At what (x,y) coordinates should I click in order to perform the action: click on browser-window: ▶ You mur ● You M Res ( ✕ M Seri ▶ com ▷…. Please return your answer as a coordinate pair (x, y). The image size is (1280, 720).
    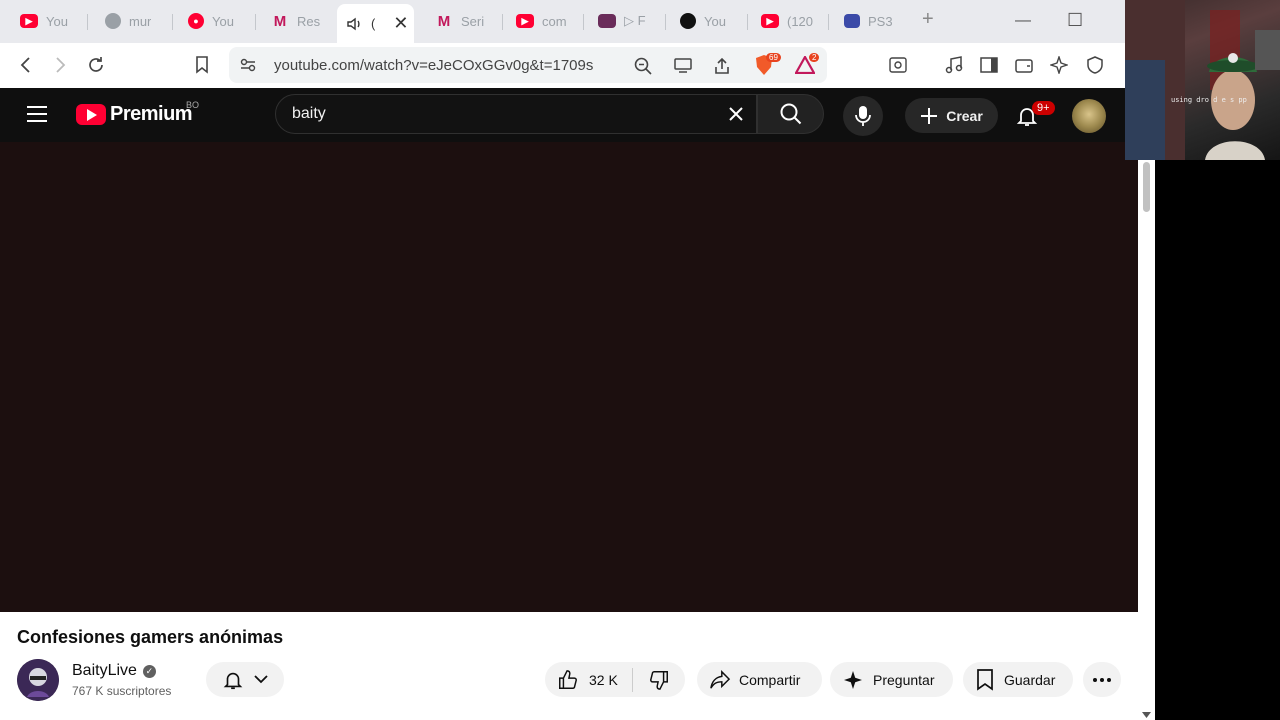
    Looking at the image, I should click on (562, 44).